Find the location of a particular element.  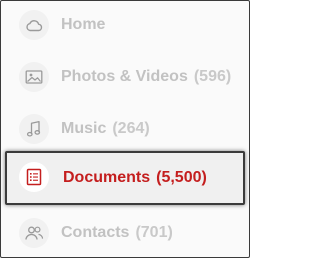

music-note-icon is located at coordinates (34, 129).